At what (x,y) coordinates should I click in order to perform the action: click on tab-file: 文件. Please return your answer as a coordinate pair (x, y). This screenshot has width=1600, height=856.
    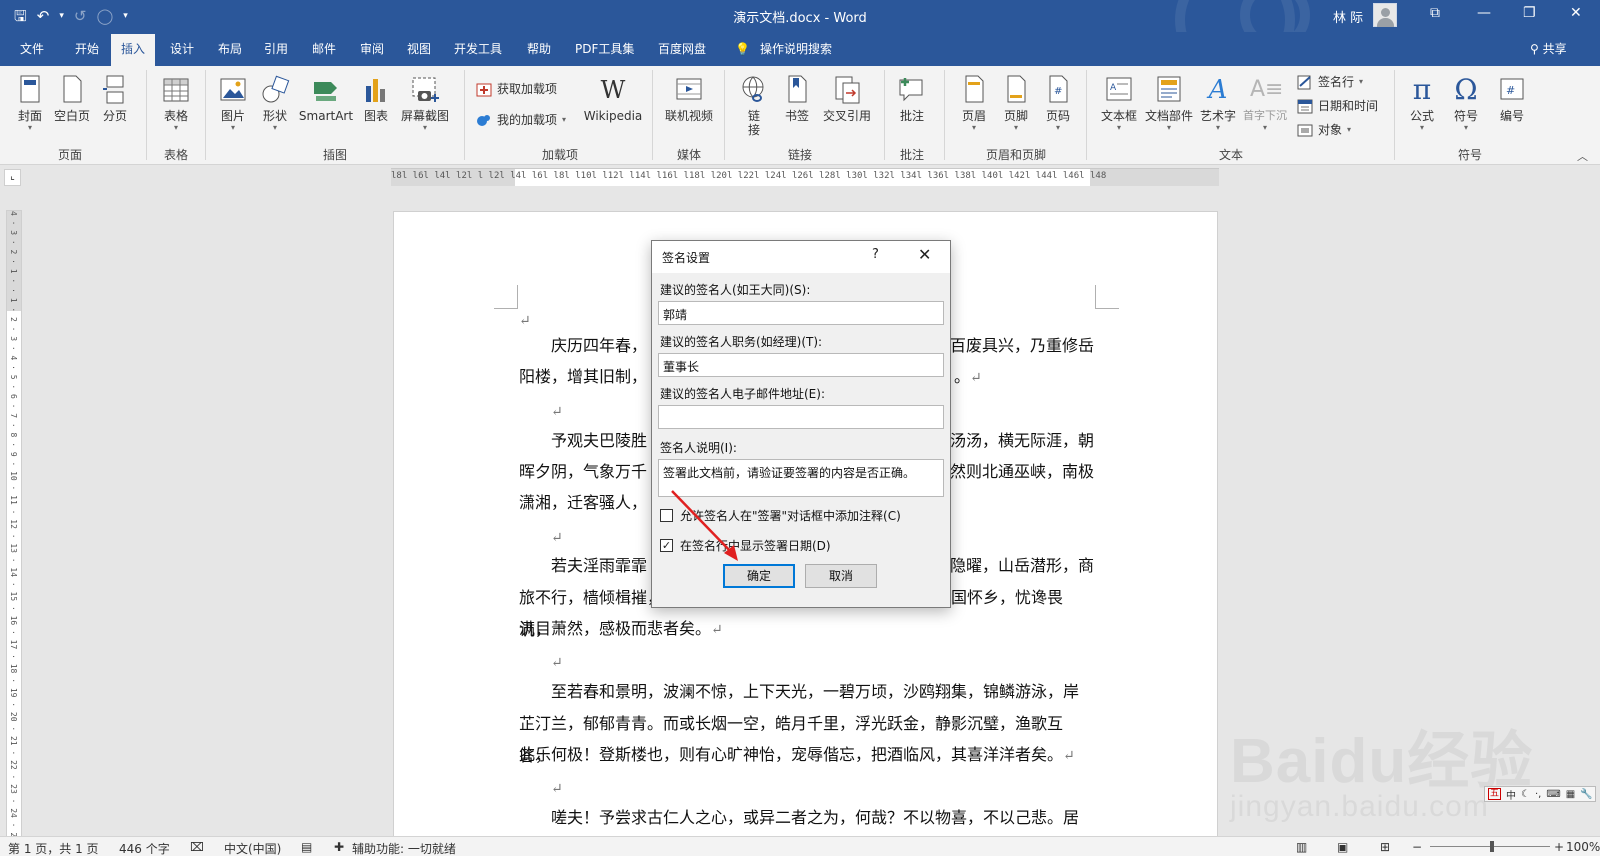
    Looking at the image, I should click on (32, 49).